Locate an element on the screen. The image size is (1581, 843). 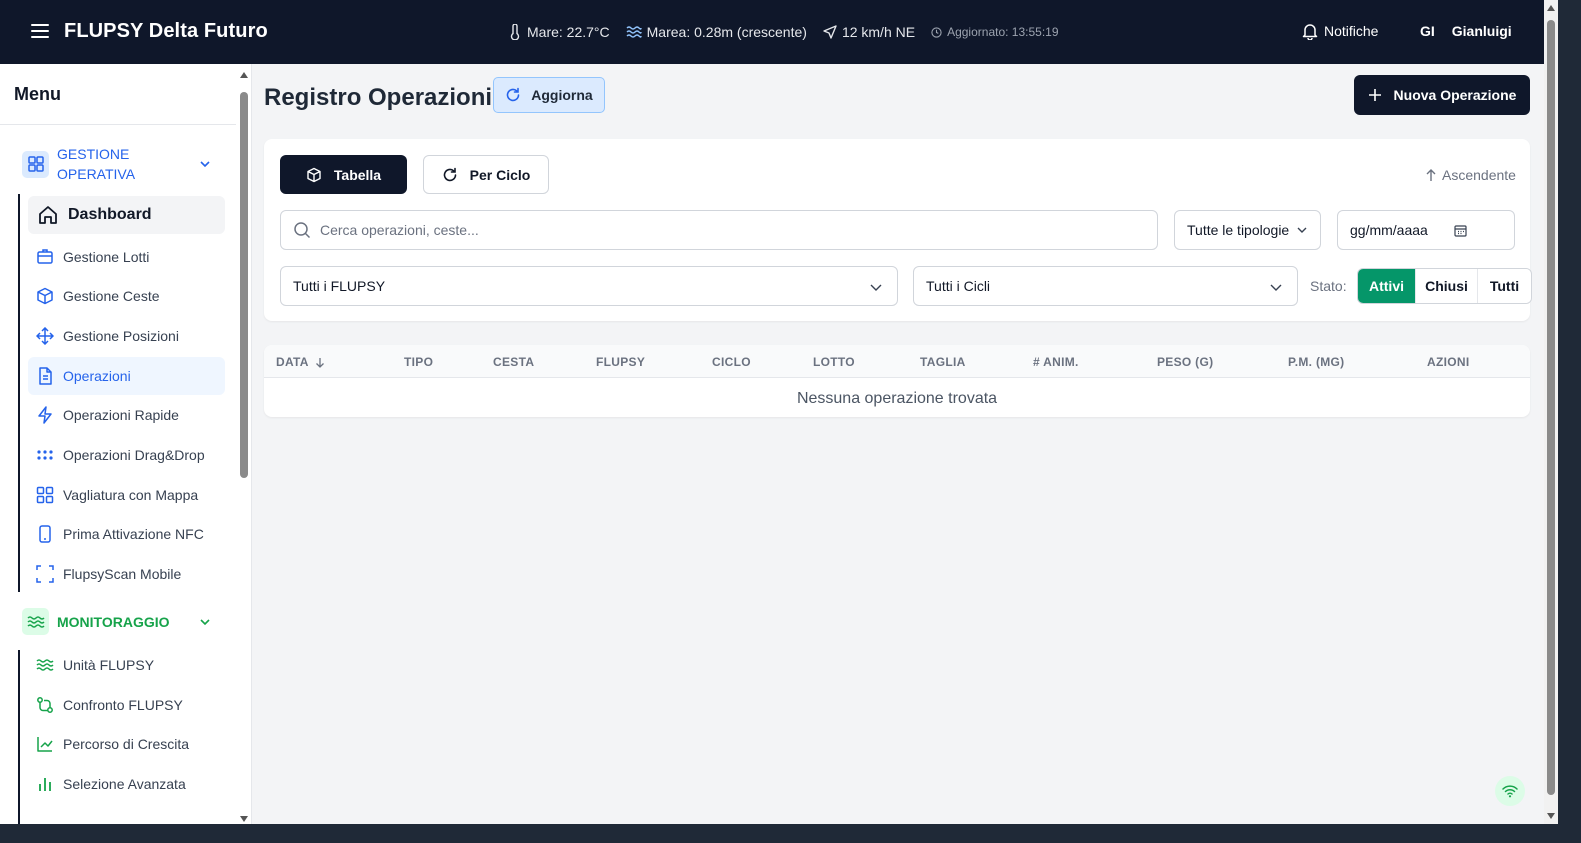
arrow-down-icon is located at coordinates (319, 362).